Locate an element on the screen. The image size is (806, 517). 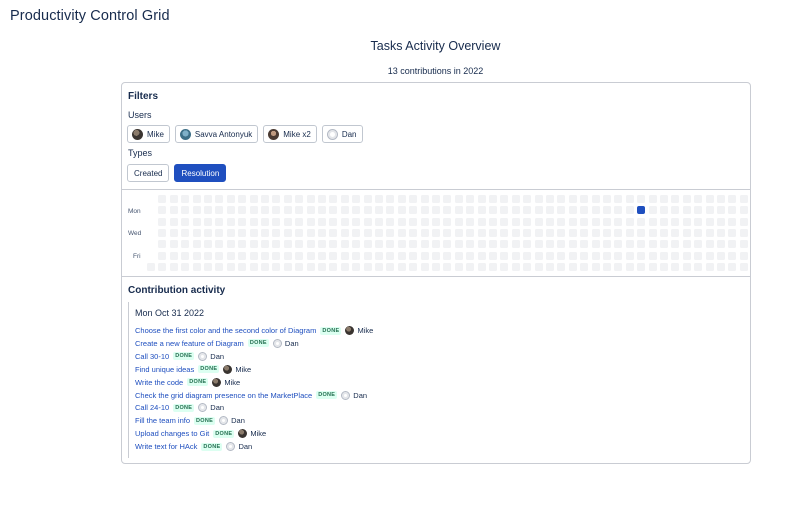
task-link: Find unique ideas is located at coordinates (164, 369).